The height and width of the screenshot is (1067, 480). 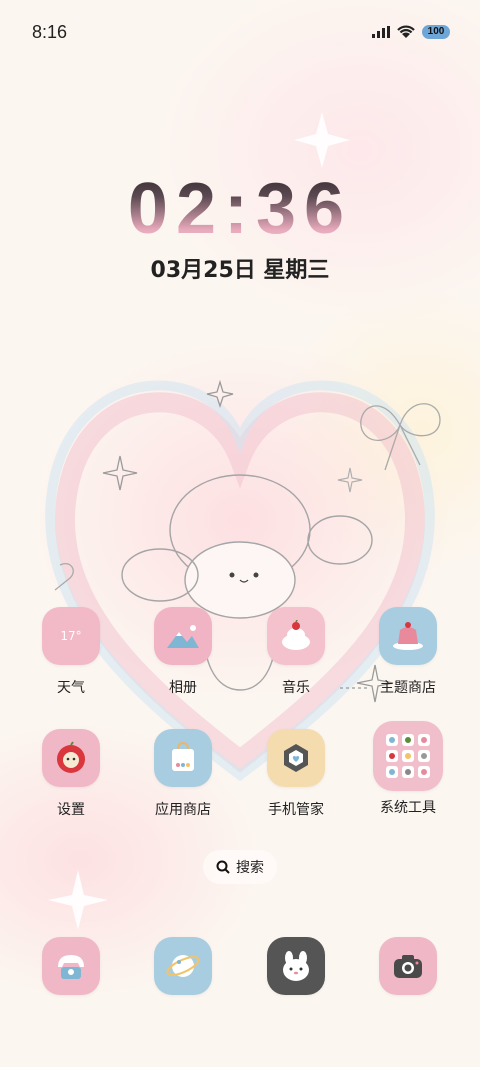 I want to click on app-label: 主题商店, so click(x=408, y=688).